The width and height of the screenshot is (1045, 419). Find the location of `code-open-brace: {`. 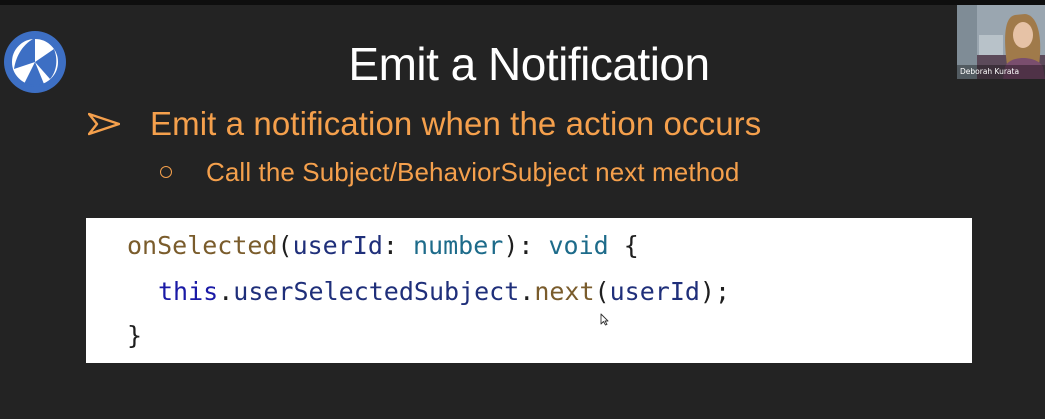

code-open-brace: { is located at coordinates (623, 245).